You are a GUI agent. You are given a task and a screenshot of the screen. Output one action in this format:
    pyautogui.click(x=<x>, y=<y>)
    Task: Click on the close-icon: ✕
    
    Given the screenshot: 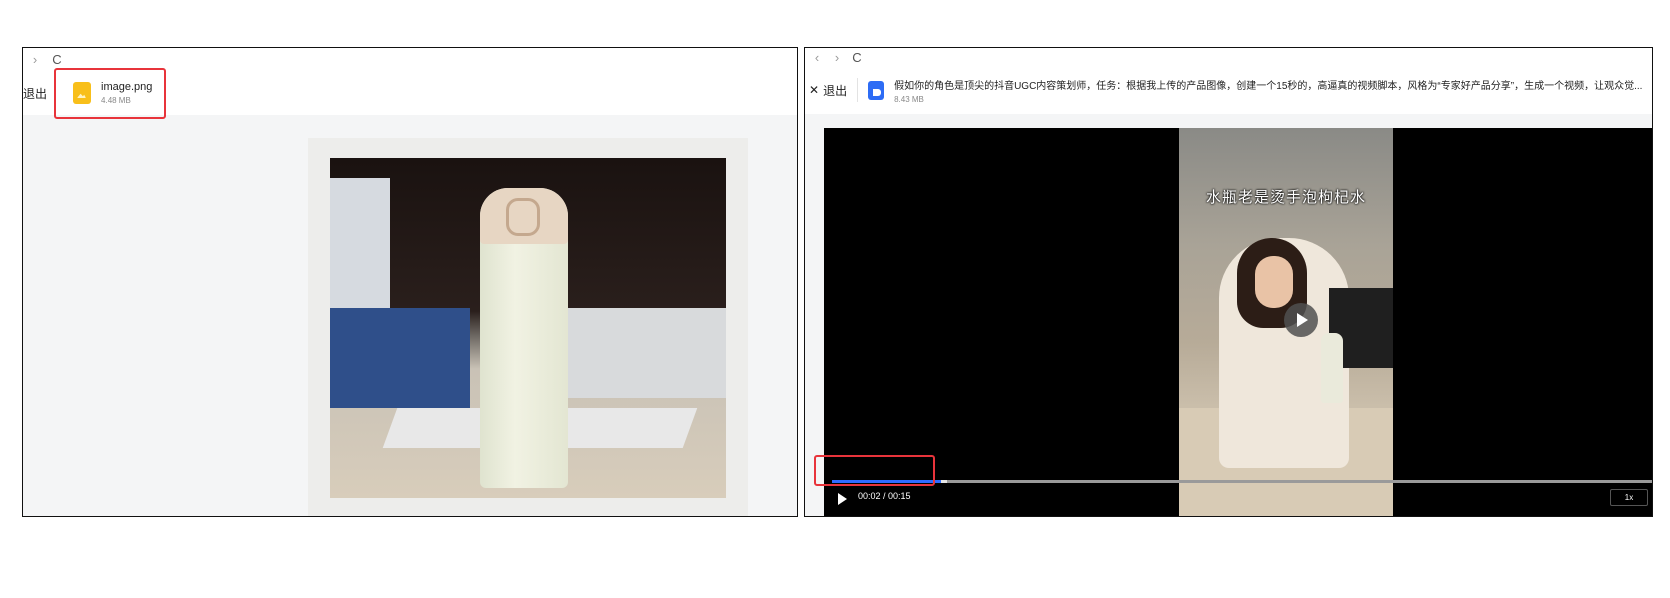 What is the action you would take?
    pyautogui.click(x=814, y=90)
    